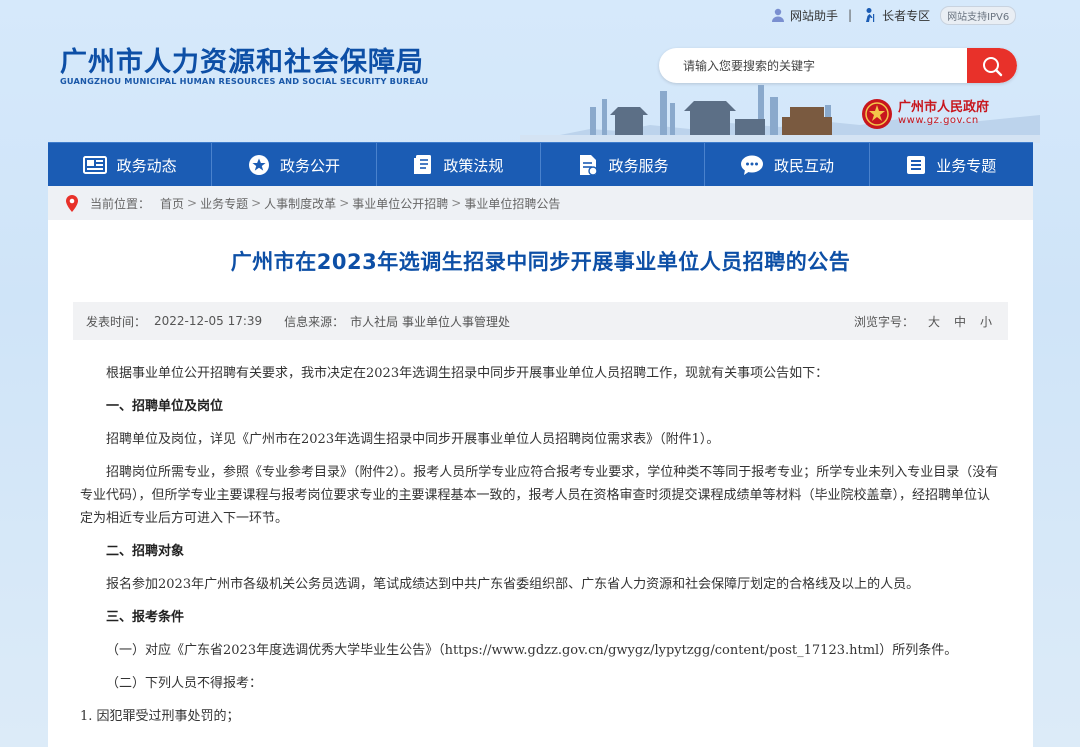 The image size is (1080, 747). What do you see at coordinates (208, 321) in the screenshot?
I see `publish-time: 2022-12-05 17:39` at bounding box center [208, 321].